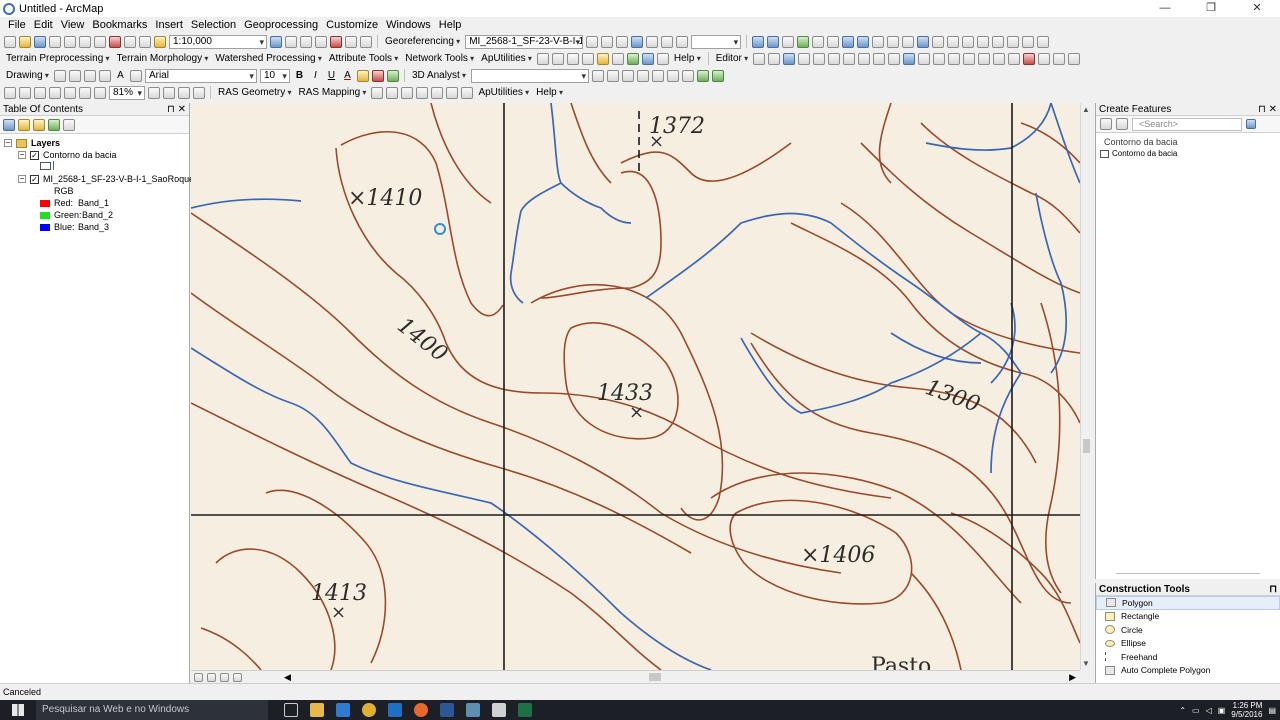 The image size is (1280, 720). I want to click on restore-button: ❐, so click(1211, 8).